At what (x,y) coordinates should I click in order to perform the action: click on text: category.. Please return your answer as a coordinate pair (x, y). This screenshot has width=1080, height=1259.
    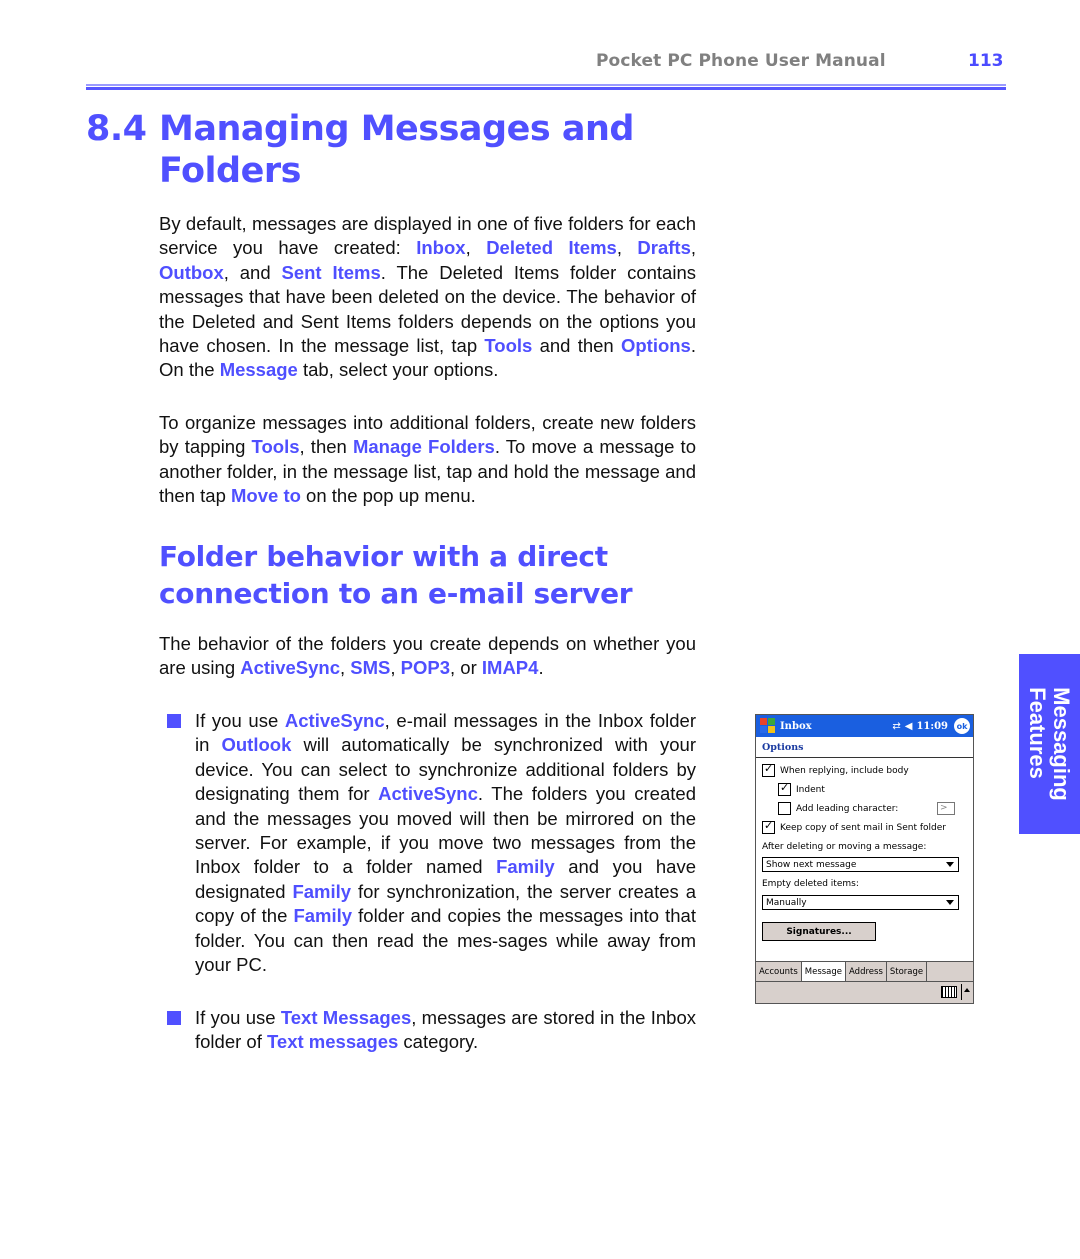
    Looking at the image, I should click on (438, 1042).